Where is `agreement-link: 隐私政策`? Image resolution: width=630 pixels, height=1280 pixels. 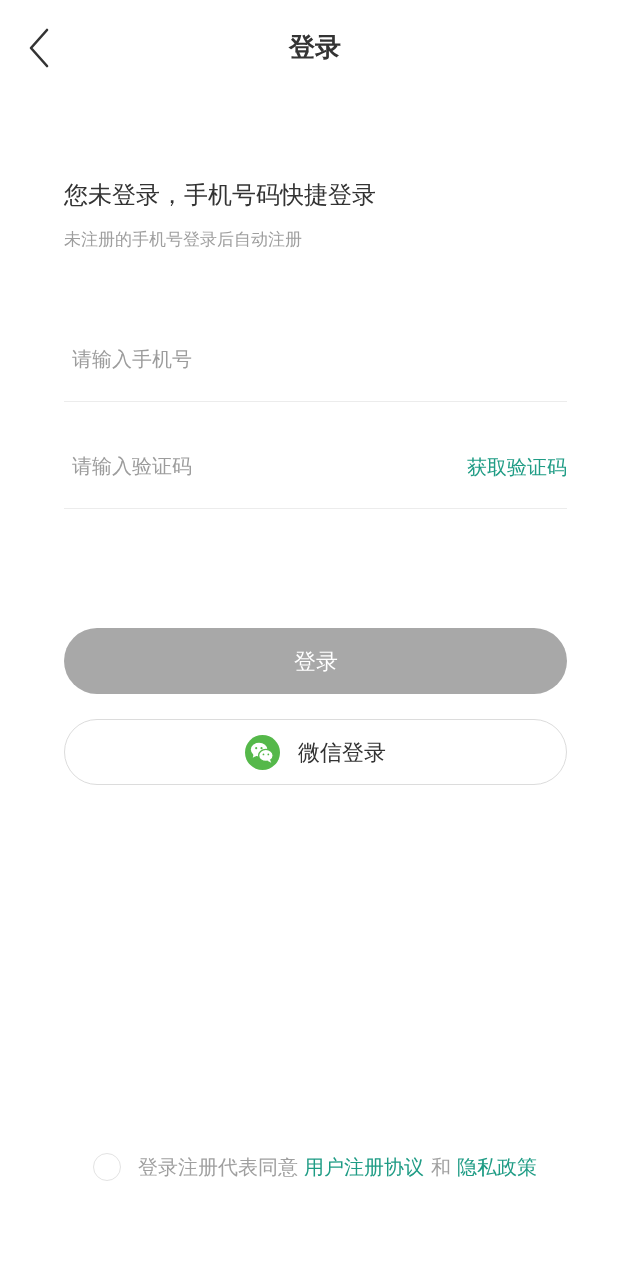 agreement-link: 隐私政策 is located at coordinates (497, 1167).